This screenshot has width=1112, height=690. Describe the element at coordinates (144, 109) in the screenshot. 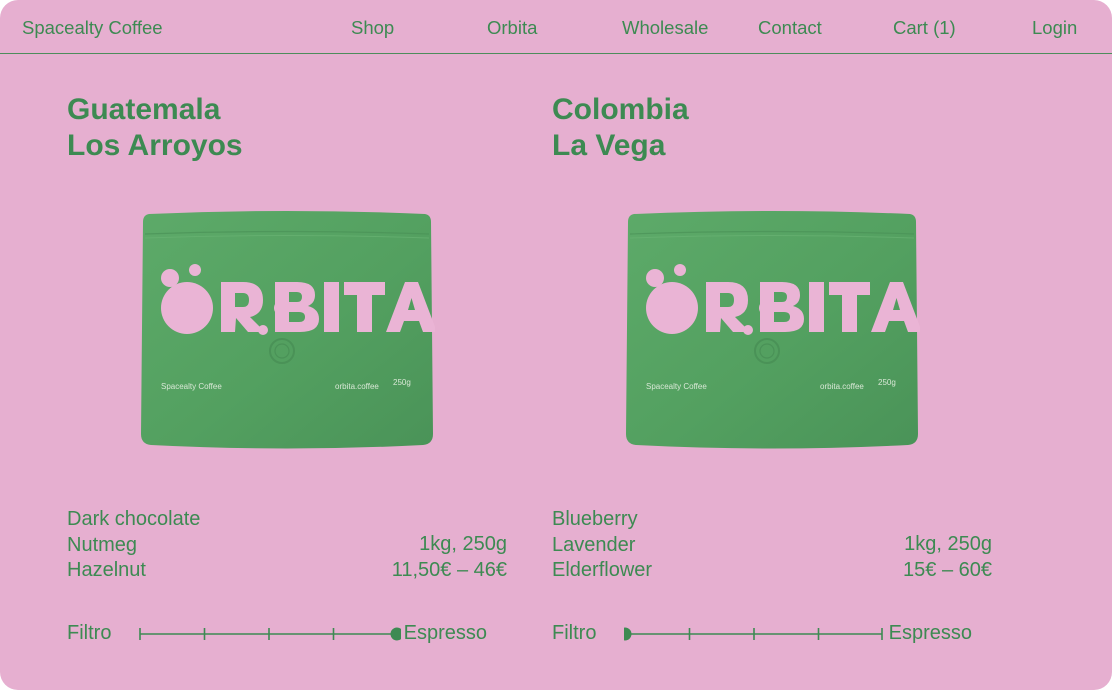

I see `product-origin: Guatemala` at that location.